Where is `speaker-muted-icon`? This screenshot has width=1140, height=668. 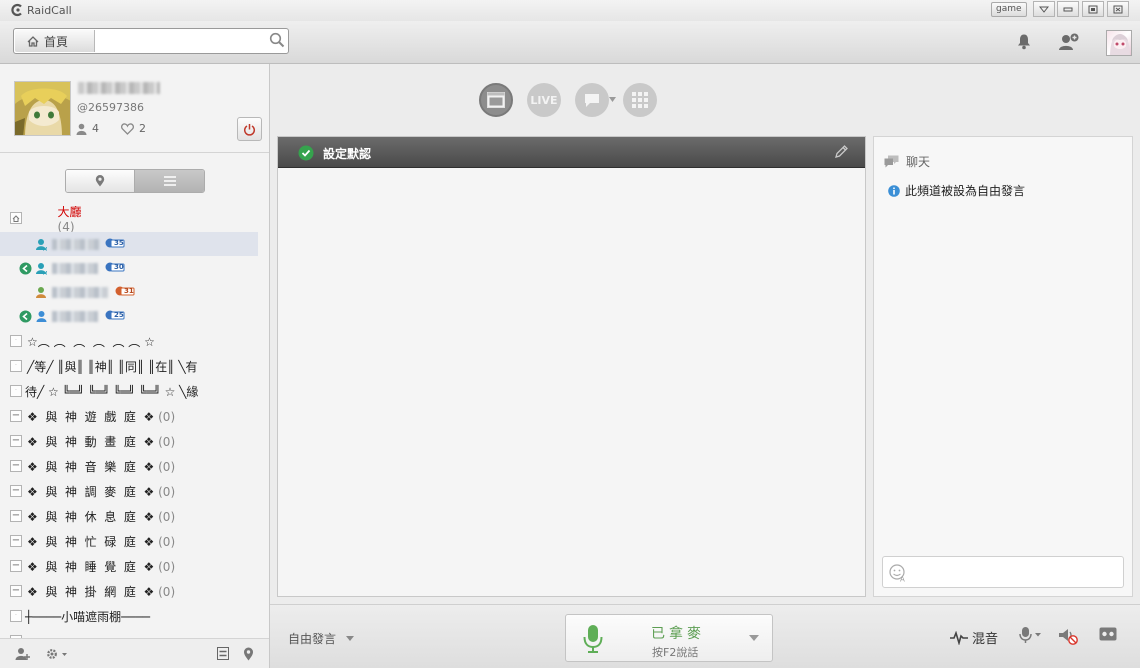
speaker-muted-icon is located at coordinates (1068, 636).